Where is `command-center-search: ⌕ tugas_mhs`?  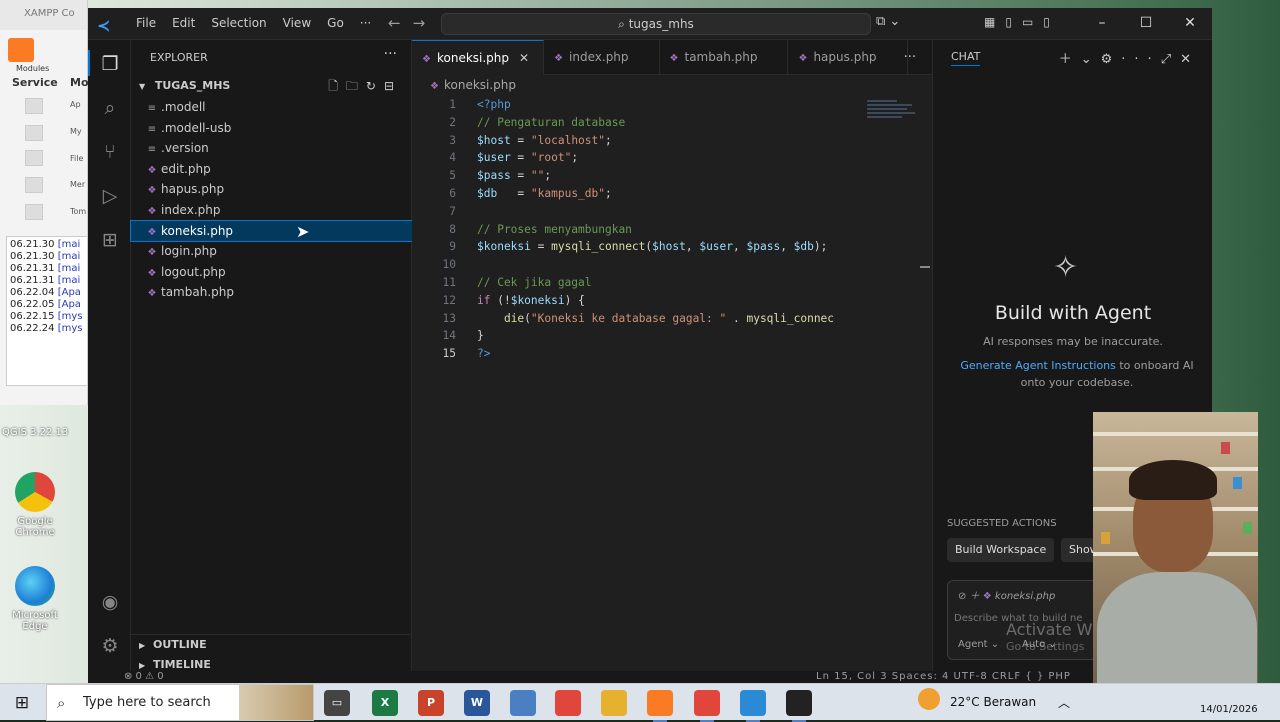 command-center-search: ⌕ tugas_mhs is located at coordinates (656, 24).